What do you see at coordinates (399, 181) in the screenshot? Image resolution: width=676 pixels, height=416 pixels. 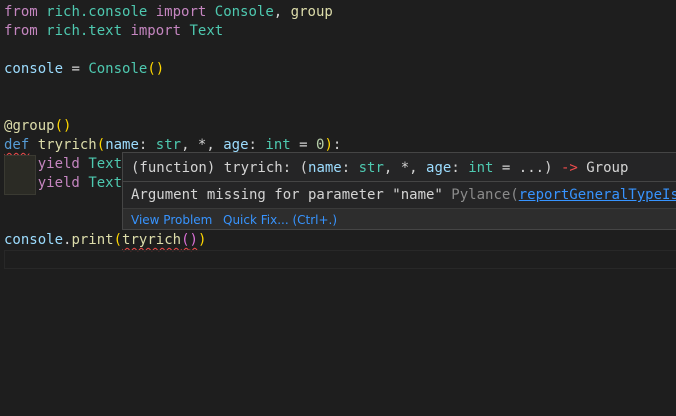 I see `divider` at bounding box center [399, 181].